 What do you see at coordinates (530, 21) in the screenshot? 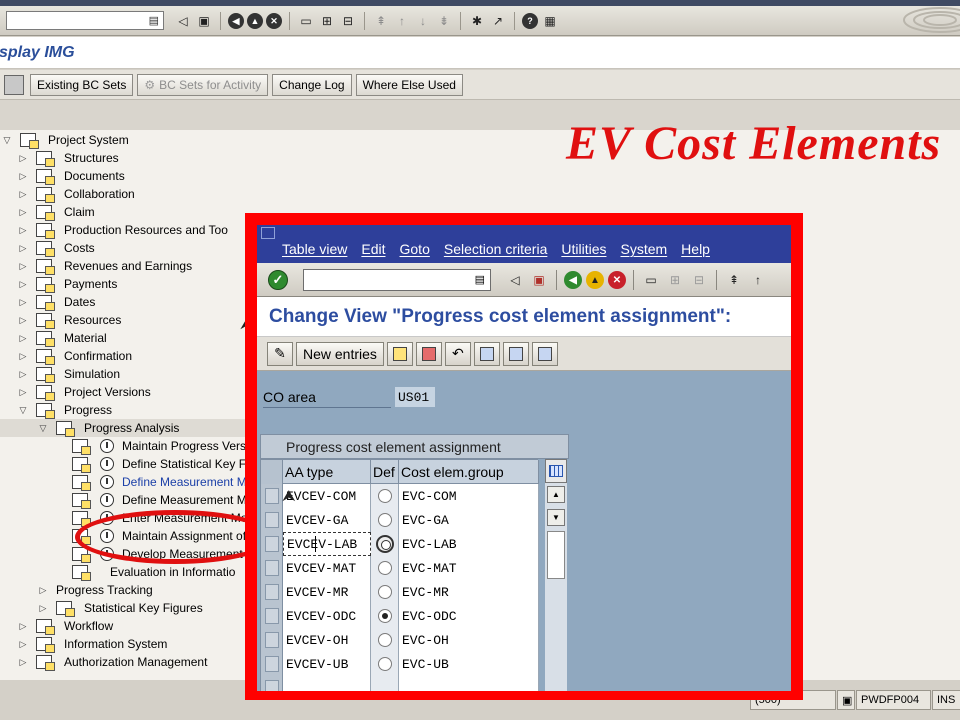
I see `help-icon: ?` at bounding box center [530, 21].